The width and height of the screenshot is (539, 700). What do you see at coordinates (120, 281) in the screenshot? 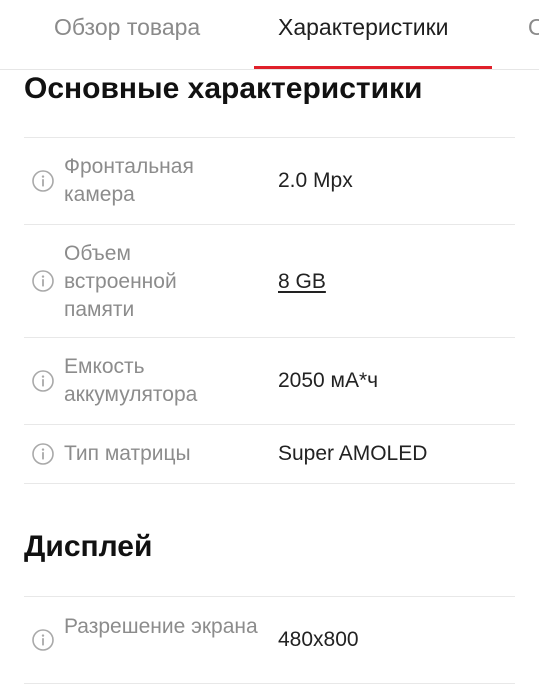
I see `spec-label: Объем встроенной памяти` at bounding box center [120, 281].